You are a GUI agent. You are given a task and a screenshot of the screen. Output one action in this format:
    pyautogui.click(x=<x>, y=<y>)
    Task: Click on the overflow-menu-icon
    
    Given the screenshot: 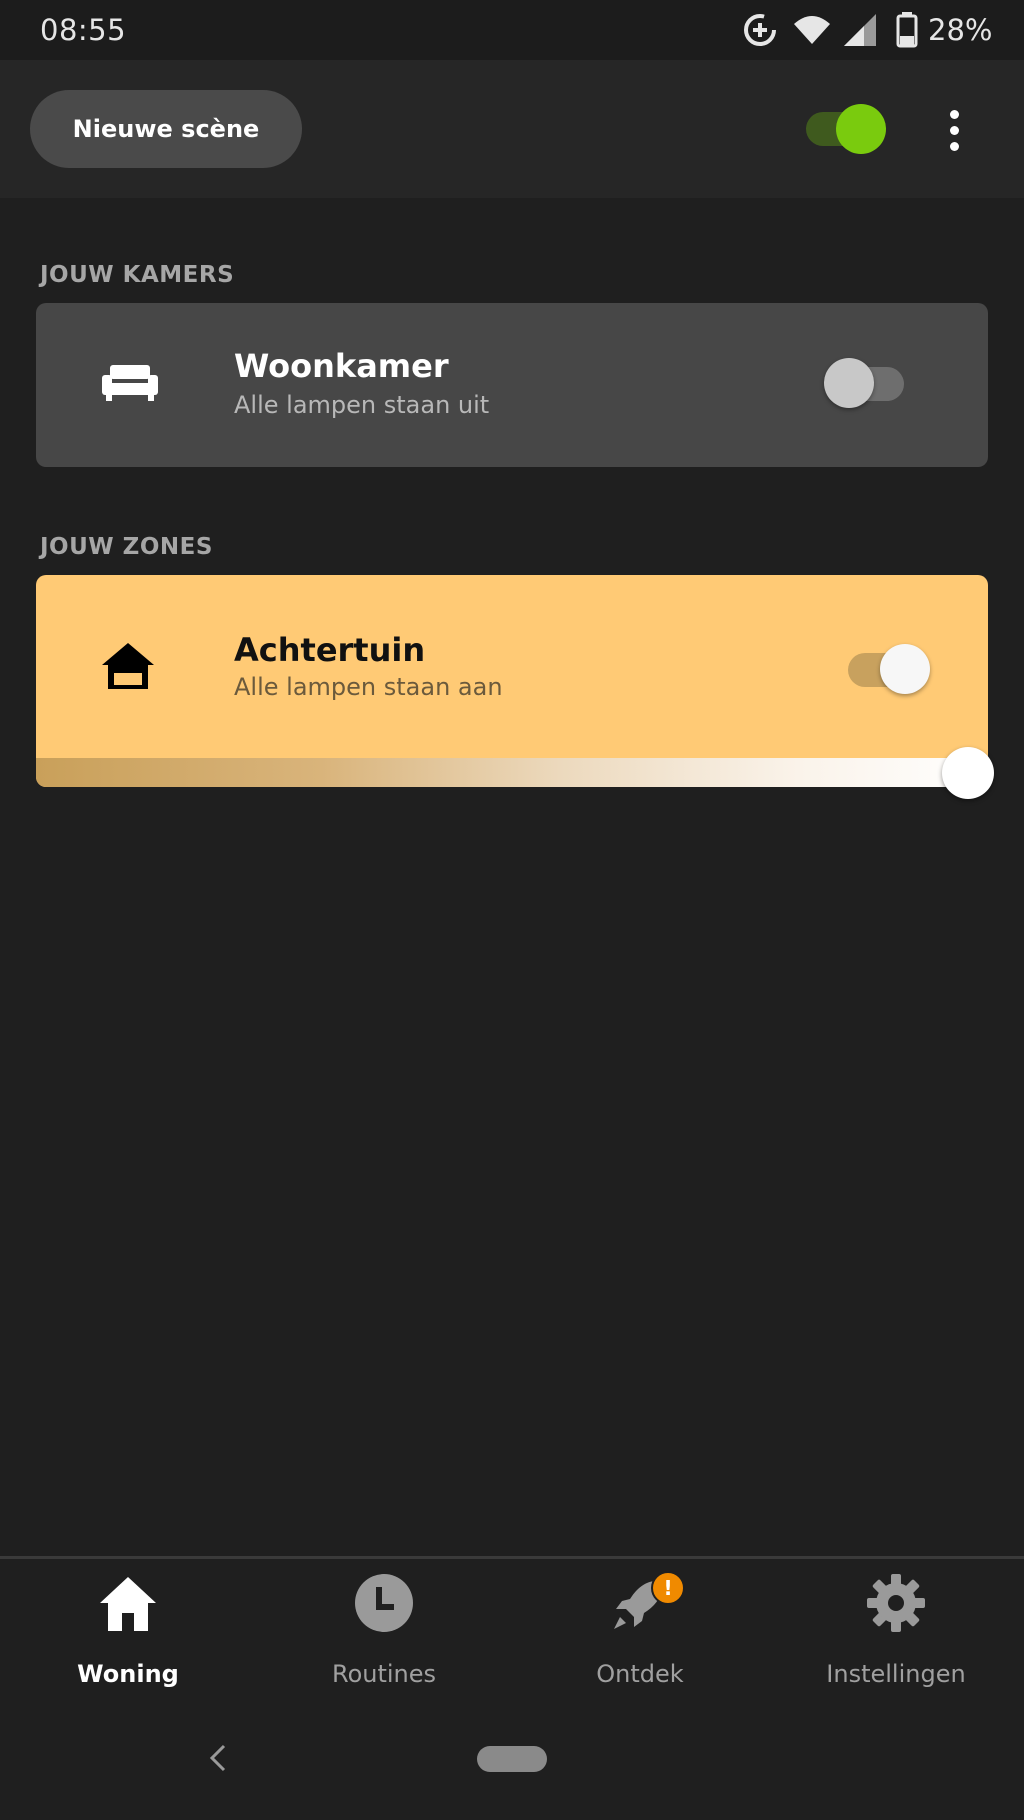 What is the action you would take?
    pyautogui.click(x=954, y=130)
    